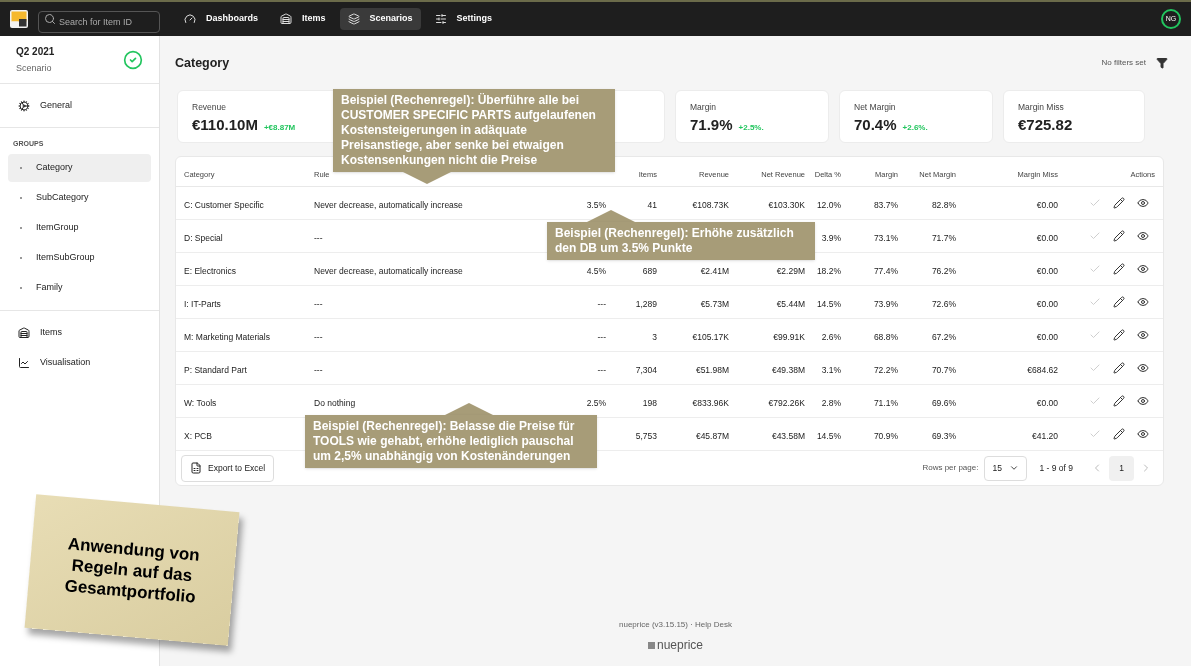 The image size is (1191, 666). What do you see at coordinates (943, 205) in the screenshot?
I see `table-cell: 82.8%` at bounding box center [943, 205].